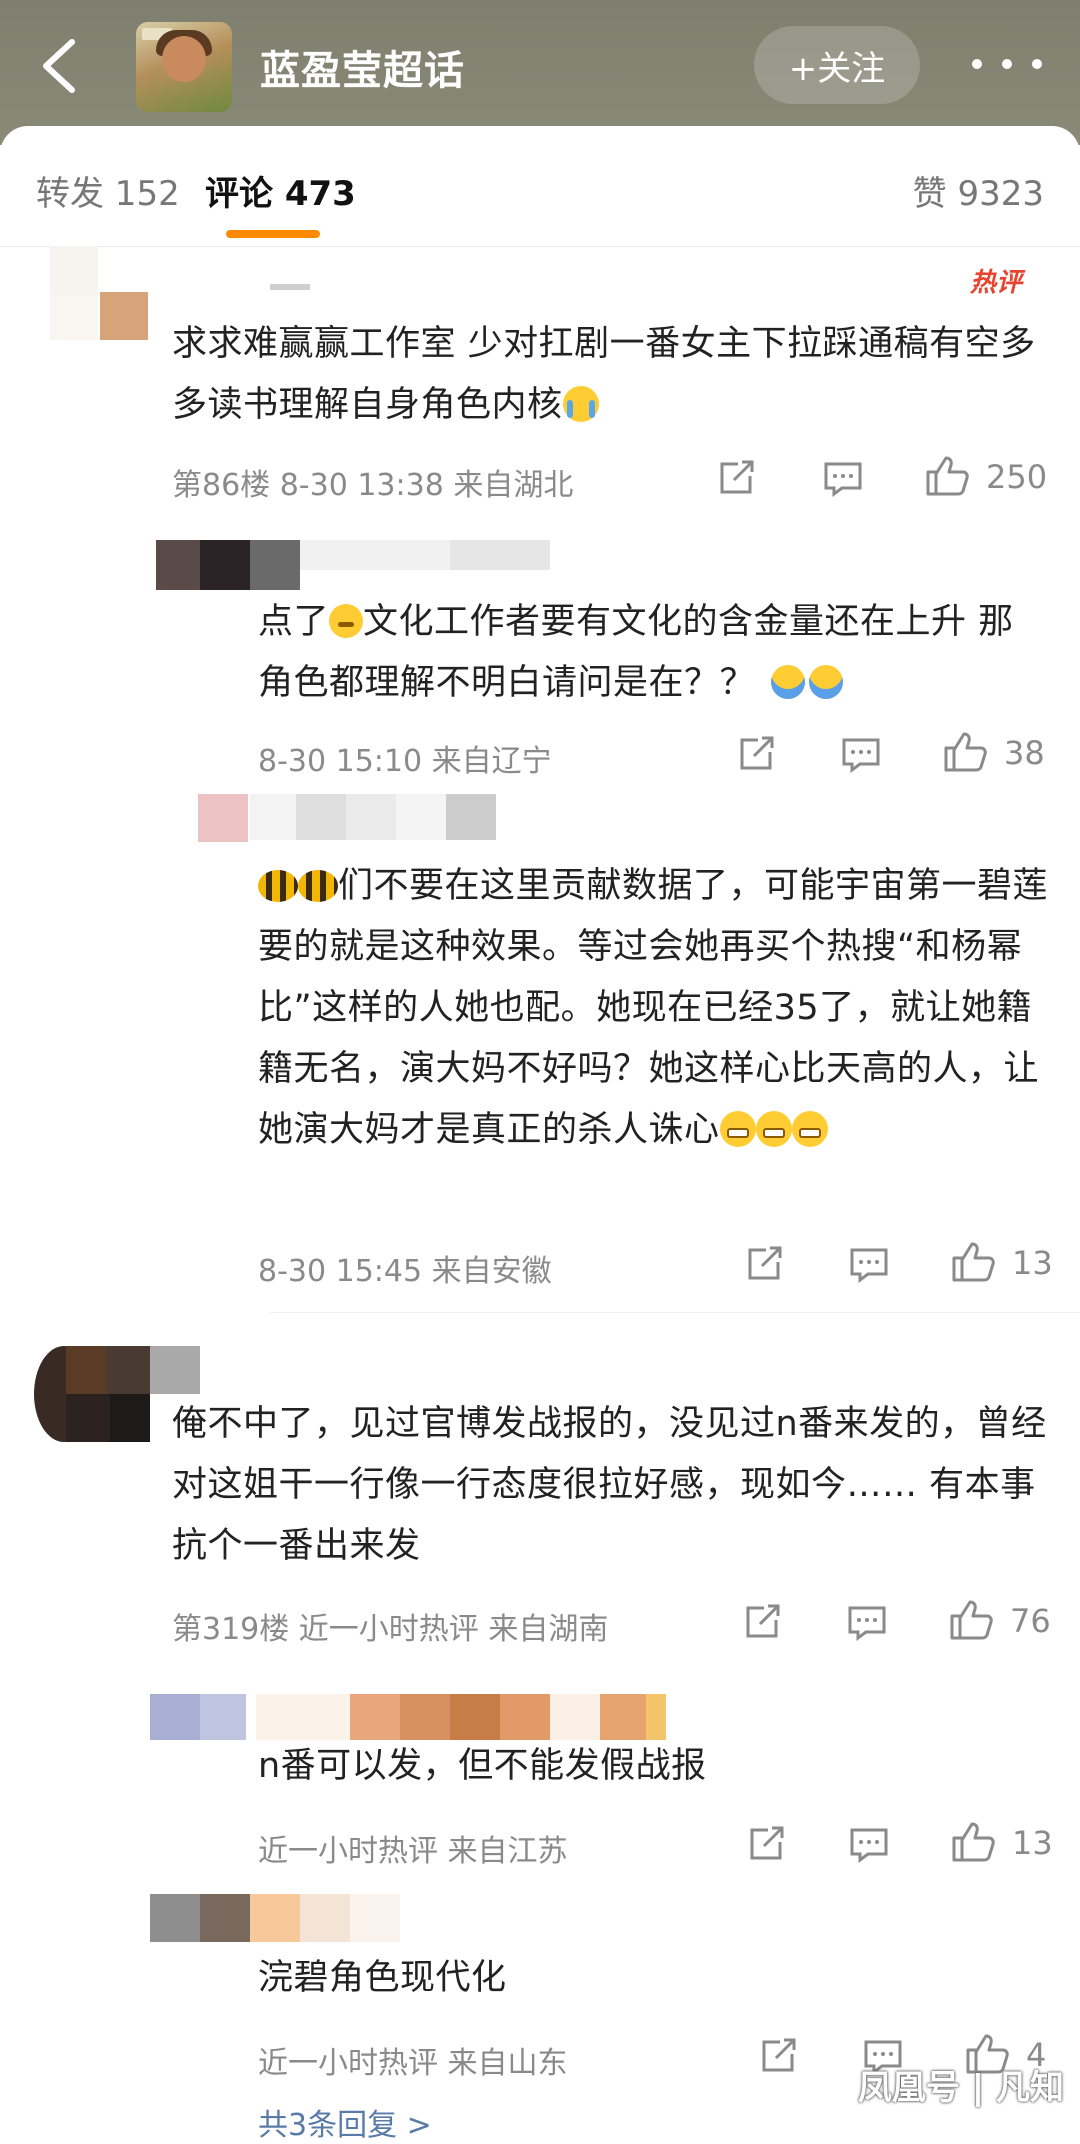 This screenshot has width=1080, height=2144. What do you see at coordinates (996, 283) in the screenshot?
I see `hot-comment-badge: 热评` at bounding box center [996, 283].